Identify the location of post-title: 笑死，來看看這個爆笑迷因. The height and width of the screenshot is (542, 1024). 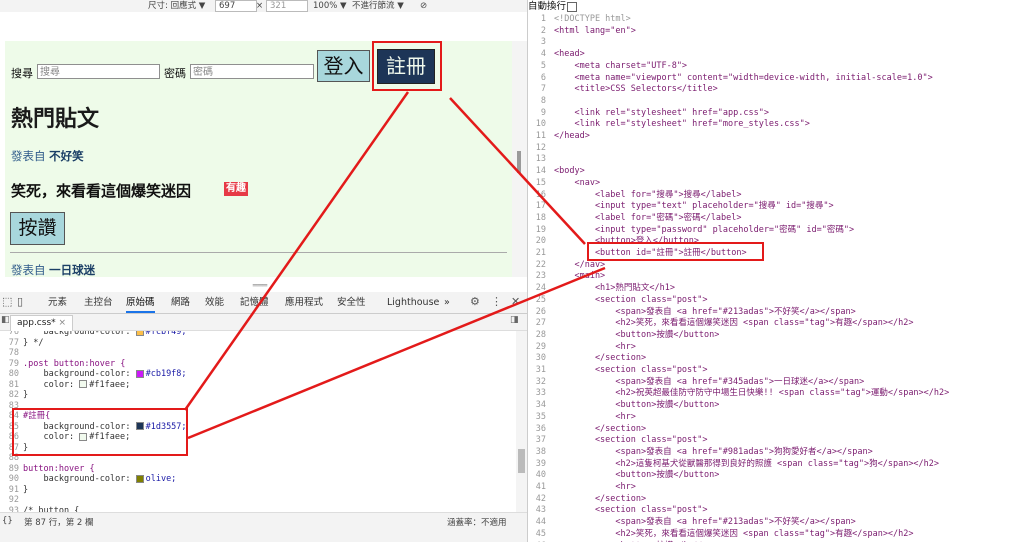
(101, 191).